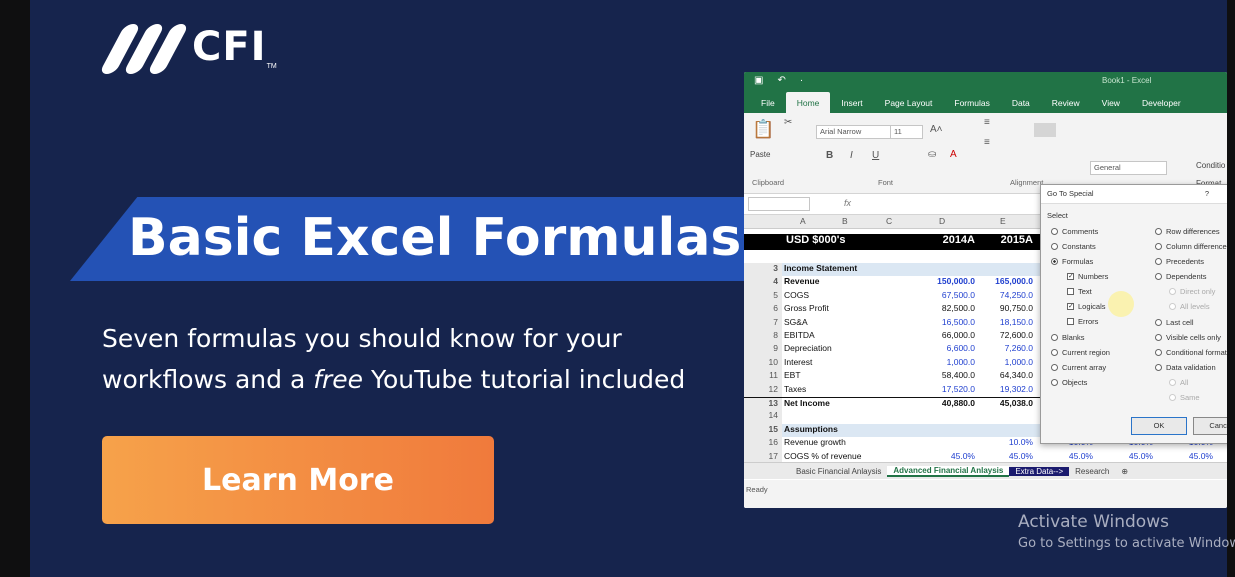 Image resolution: width=1235 pixels, height=577 pixels. What do you see at coordinates (1088, 321) in the screenshot?
I see `option-label: Errors` at bounding box center [1088, 321].